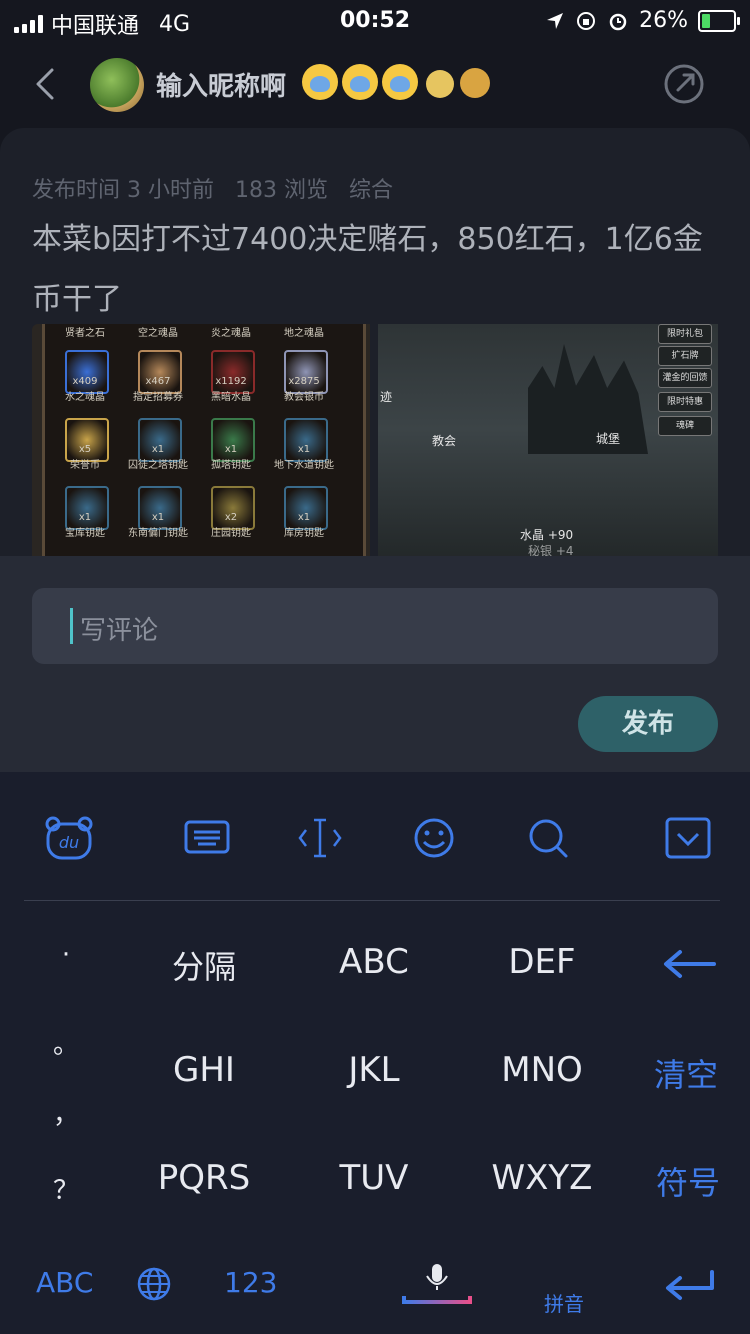 The width and height of the screenshot is (750, 1334). I want to click on inventory-name: 教会银币, so click(304, 397).